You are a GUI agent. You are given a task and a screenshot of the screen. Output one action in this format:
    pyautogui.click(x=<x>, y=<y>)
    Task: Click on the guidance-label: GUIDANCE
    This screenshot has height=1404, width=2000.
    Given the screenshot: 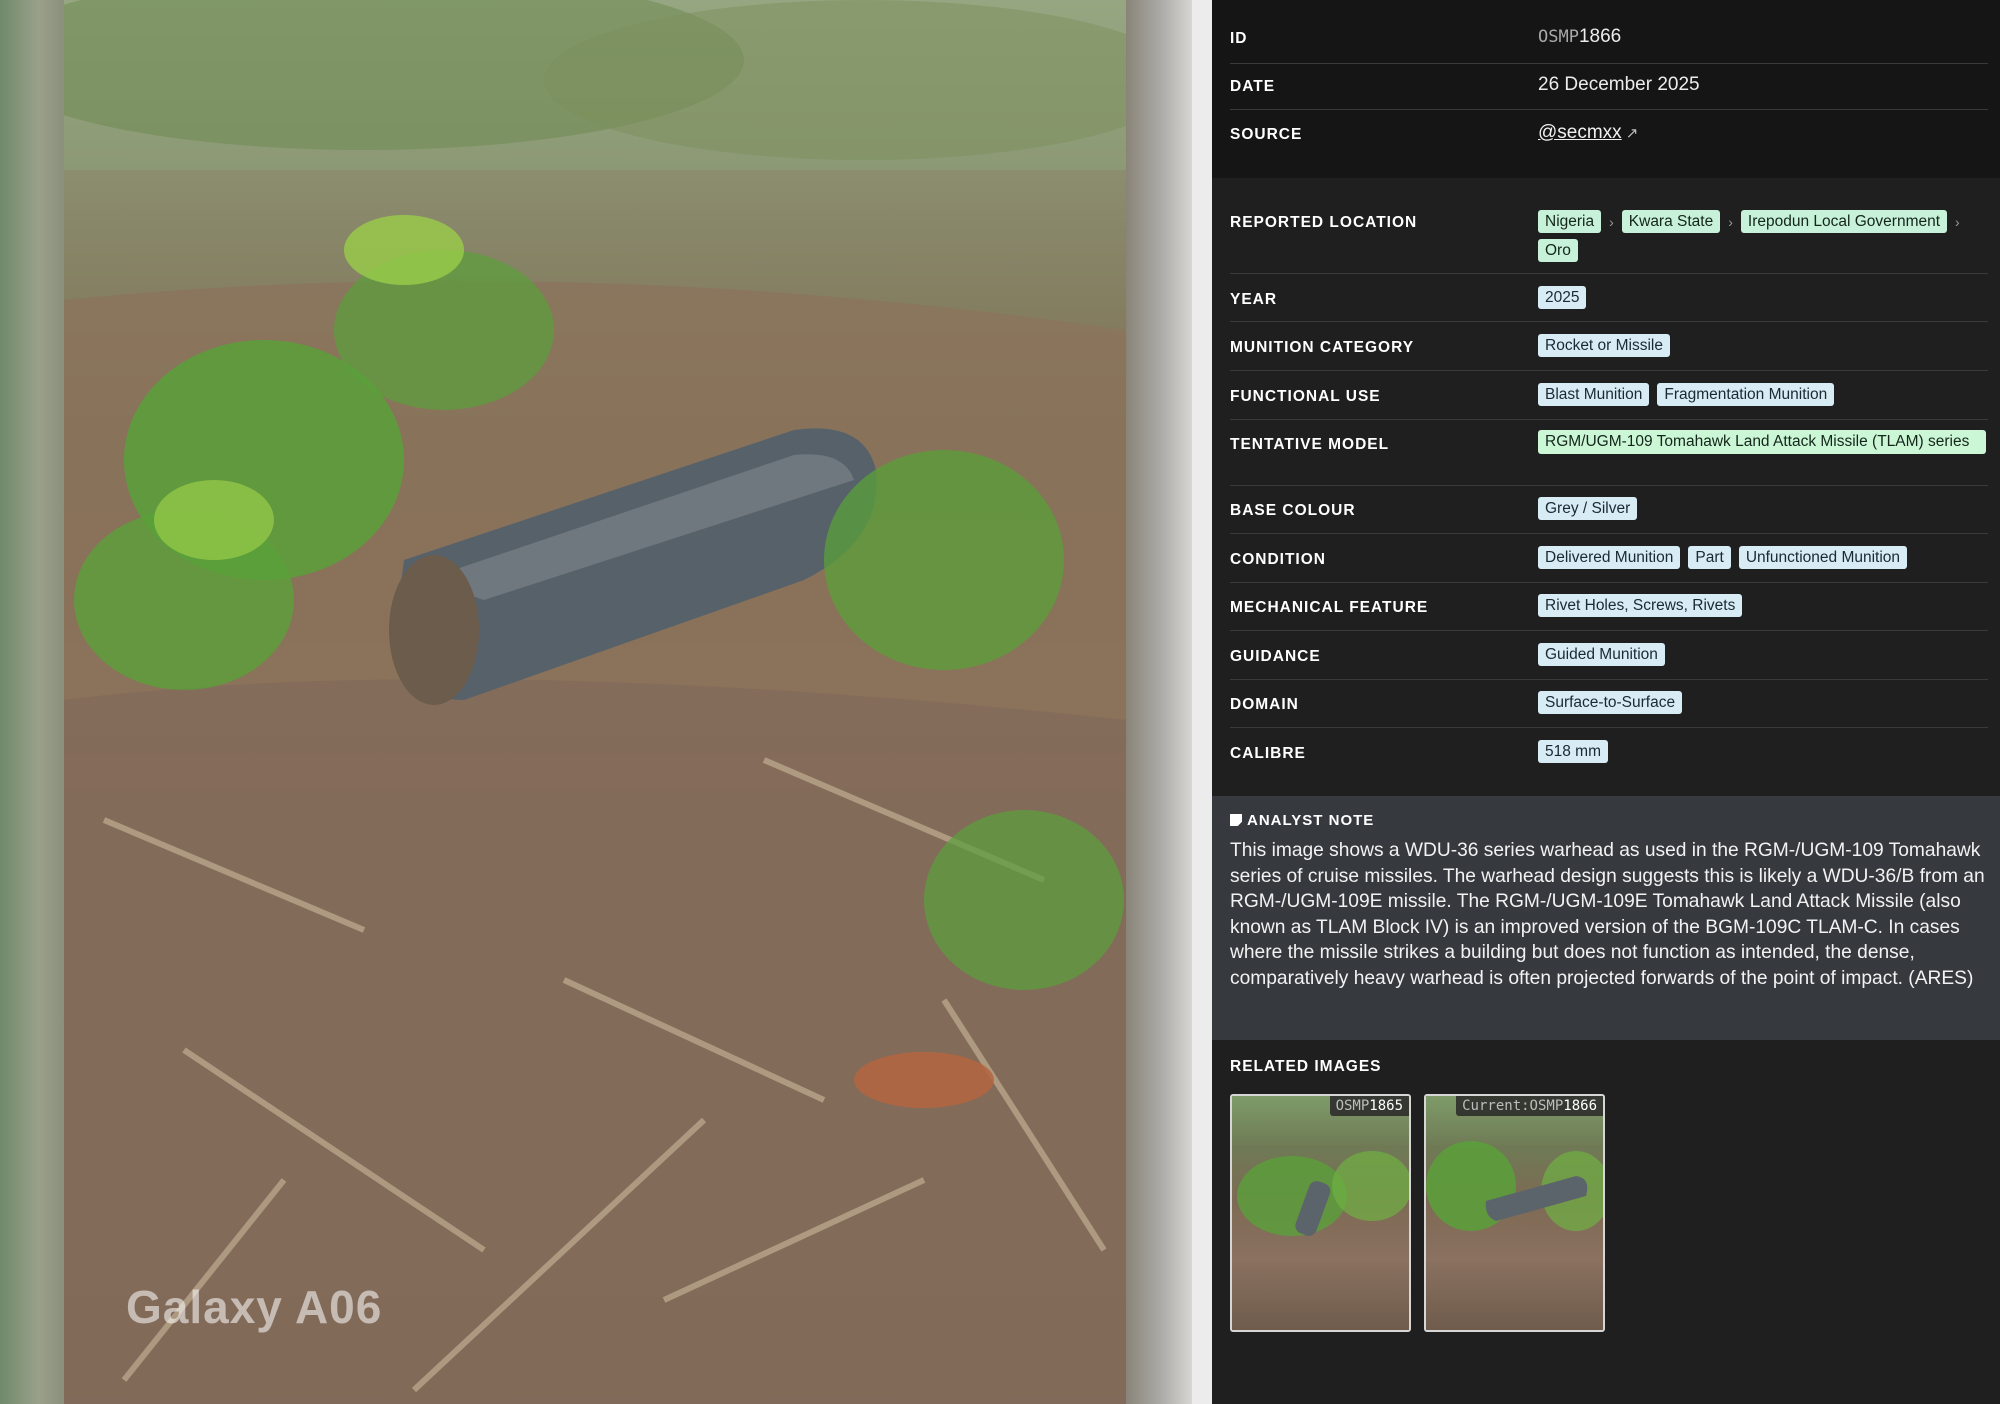 What is the action you would take?
    pyautogui.click(x=1275, y=656)
    